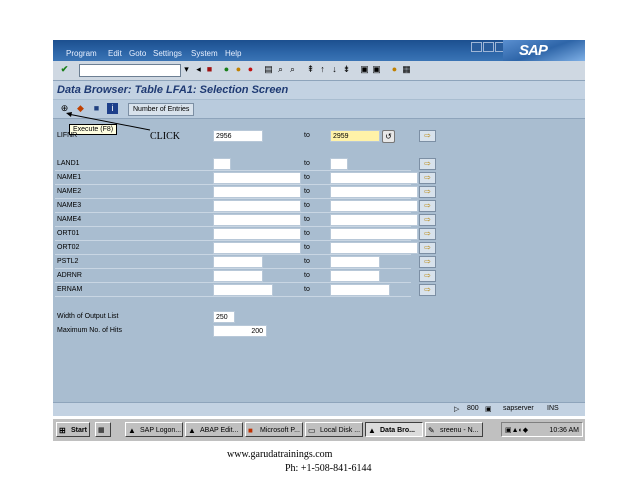 The width and height of the screenshot is (638, 479). Describe the element at coordinates (328, 468) in the screenshot. I see `footer-phone: Ph: +1-508-841-6144` at that location.